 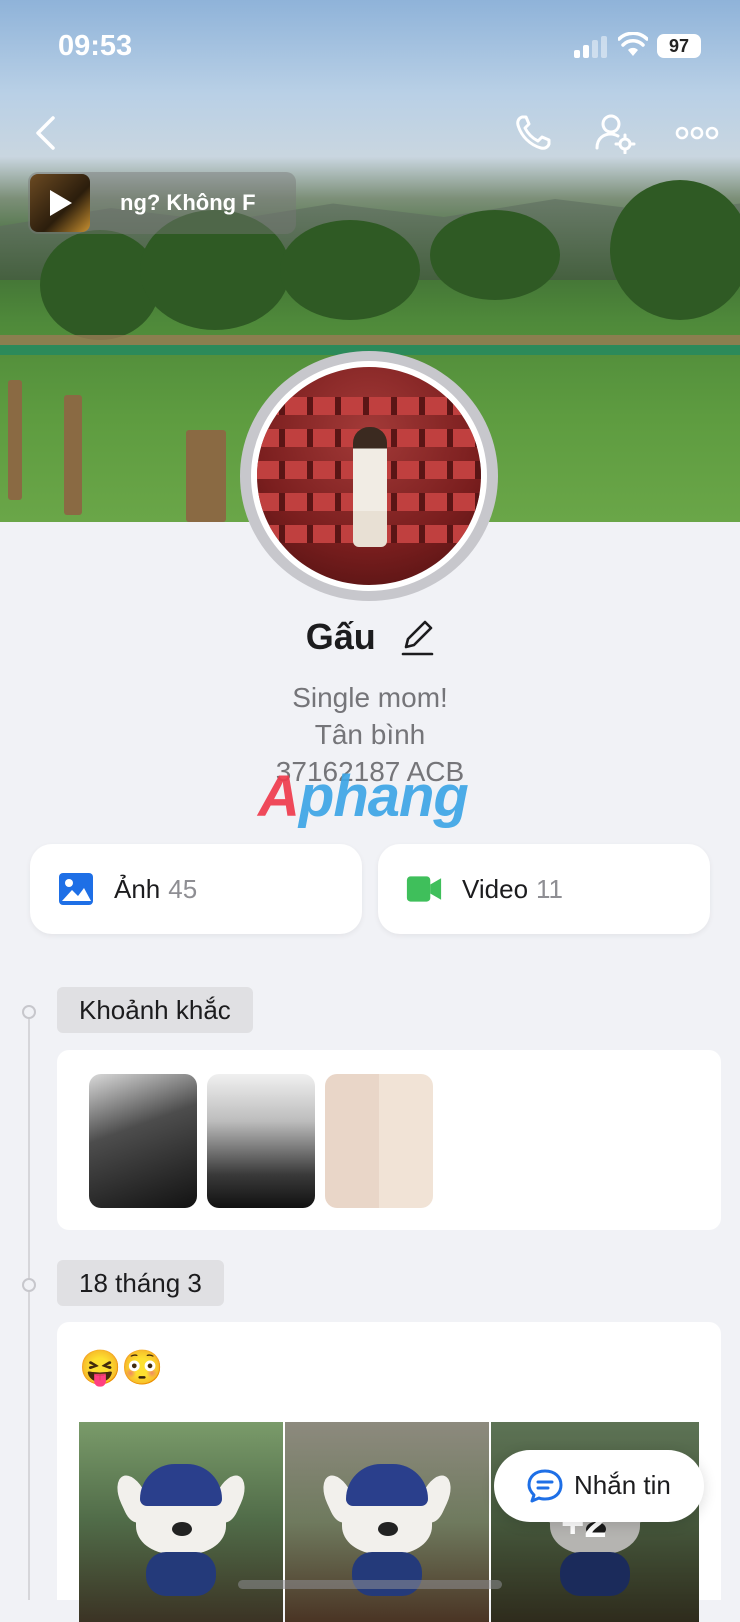 I want to click on avatar-ring, so click(x=369, y=476).